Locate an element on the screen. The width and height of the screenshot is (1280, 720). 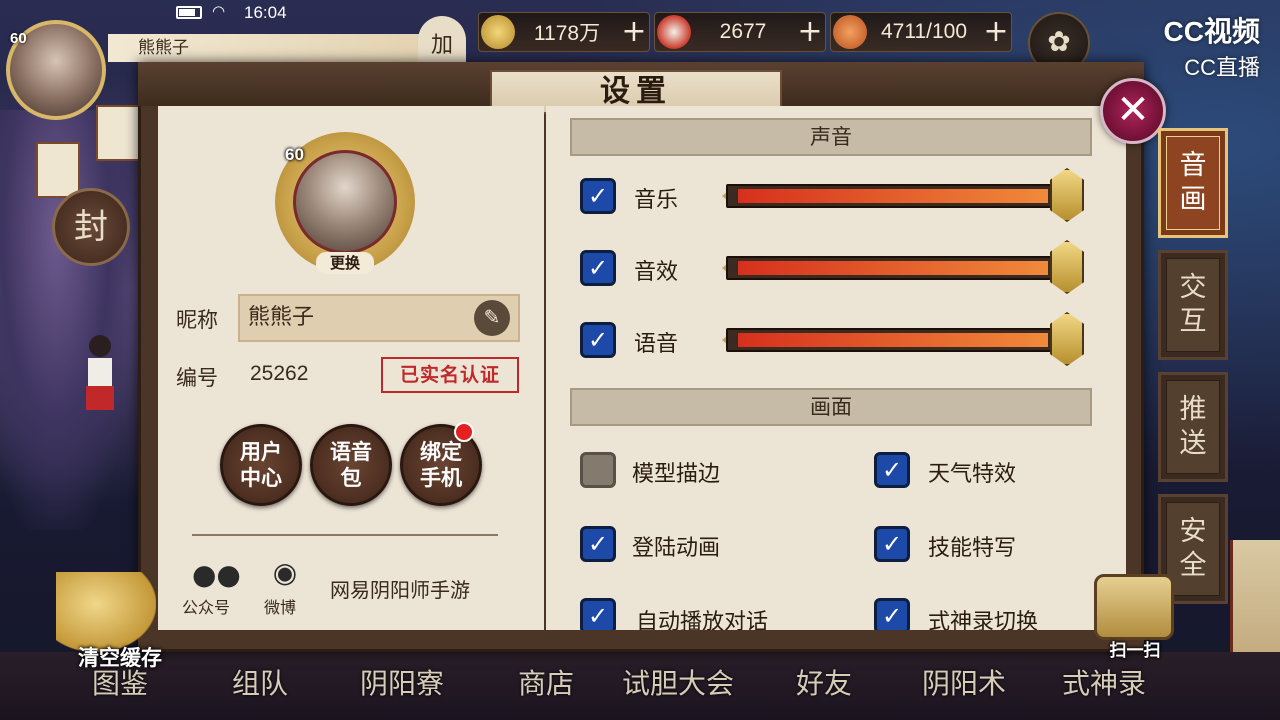
nav-item-friends: 好友 is located at coordinates (824, 682).